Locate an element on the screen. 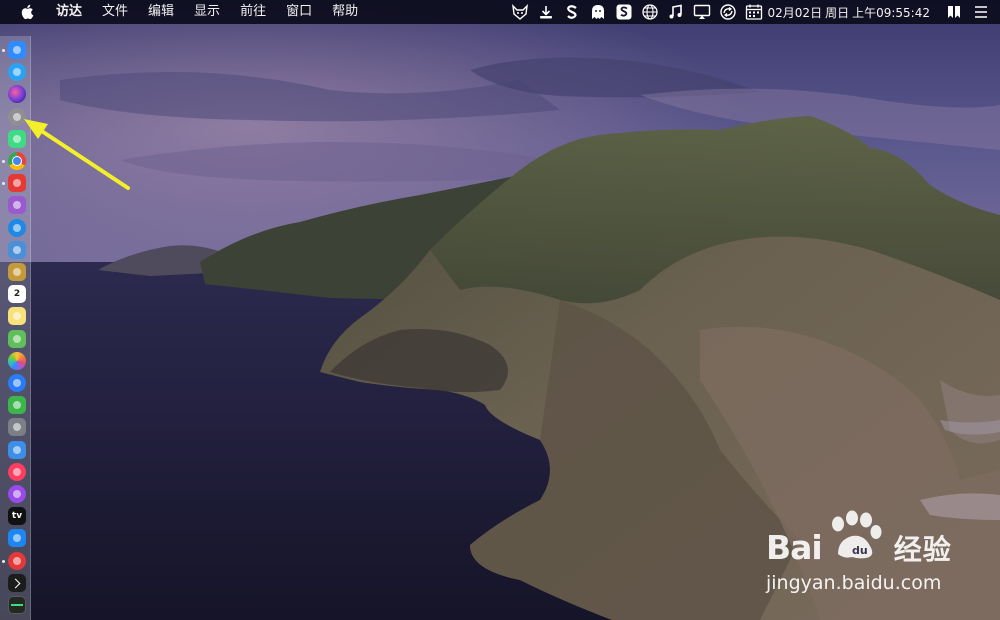 The width and height of the screenshot is (1000, 620). ghost-icon is located at coordinates (598, 12).